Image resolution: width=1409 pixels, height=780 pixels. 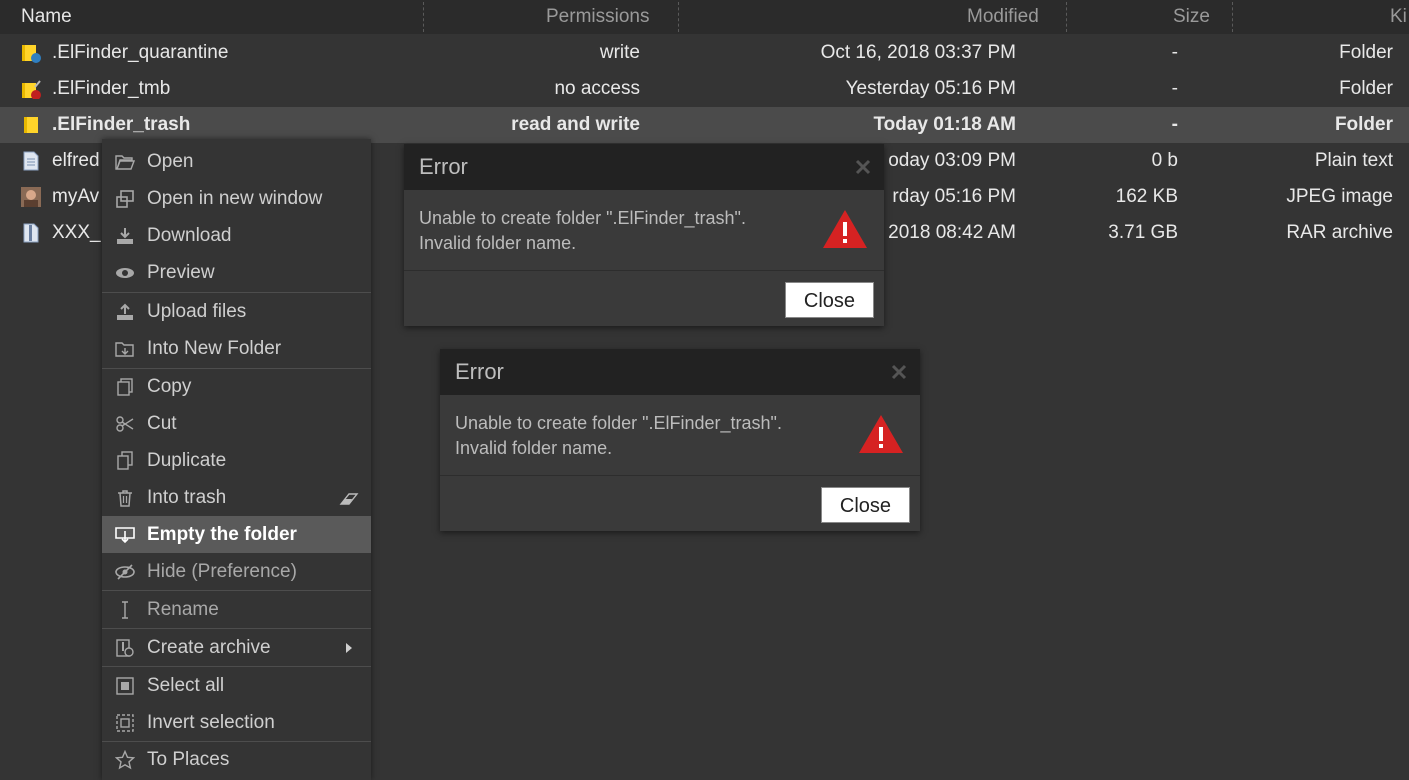 I want to click on column-header: Name Permissions Modified Size Ki, so click(x=704, y=17).